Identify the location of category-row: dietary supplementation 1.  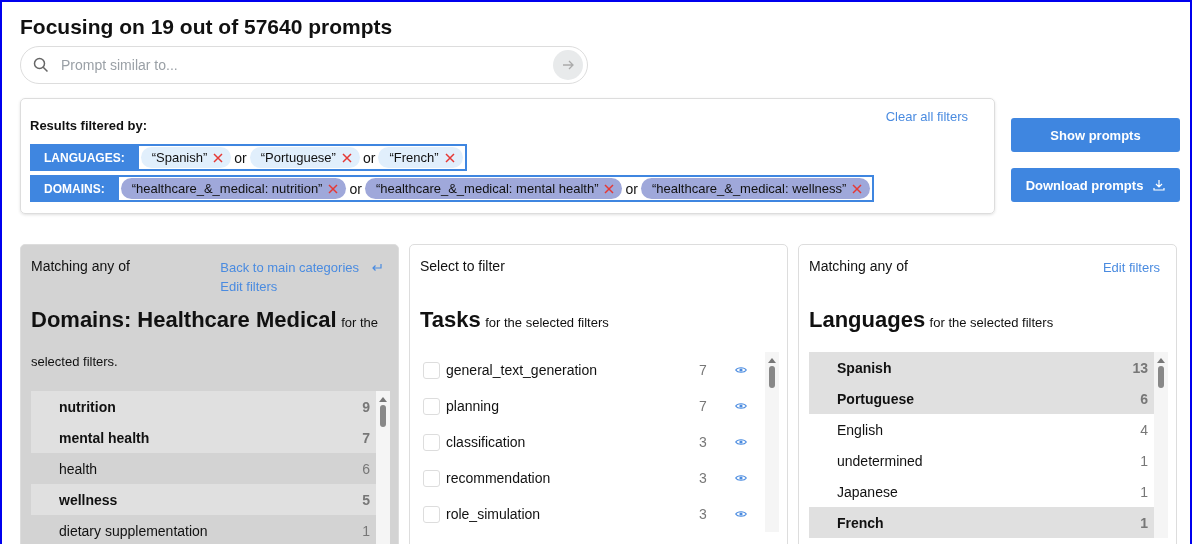
(203, 529).